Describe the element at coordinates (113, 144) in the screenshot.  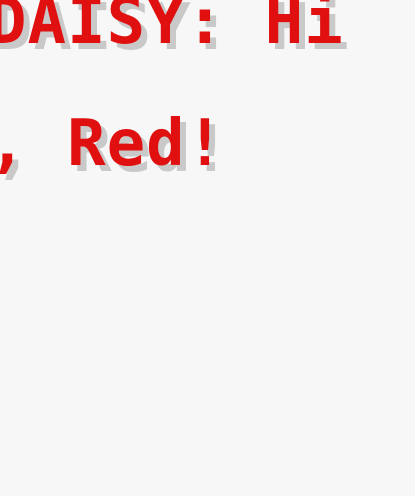
I see `dialog-line-2: , Red!` at that location.